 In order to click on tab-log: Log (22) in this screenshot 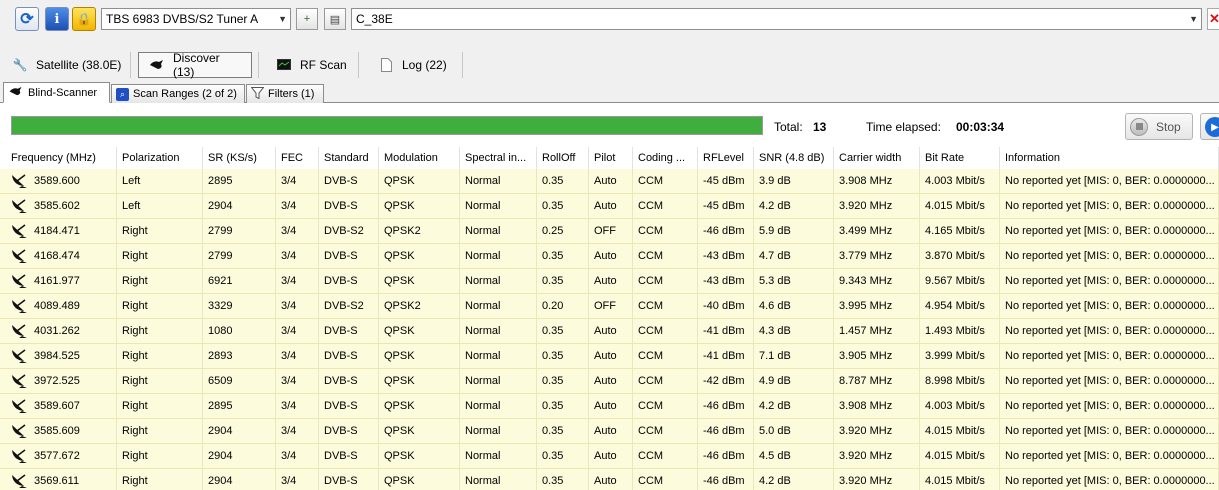, I will do `click(412, 65)`.